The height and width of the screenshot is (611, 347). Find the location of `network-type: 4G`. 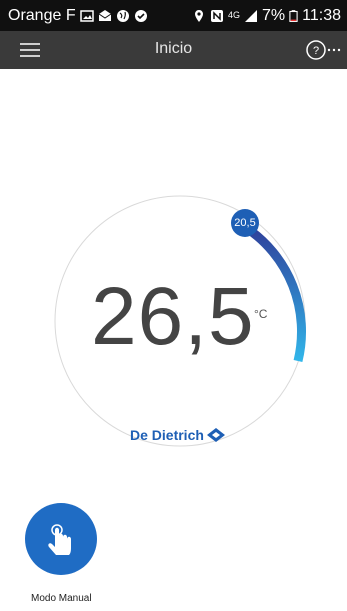

network-type: 4G is located at coordinates (234, 15).